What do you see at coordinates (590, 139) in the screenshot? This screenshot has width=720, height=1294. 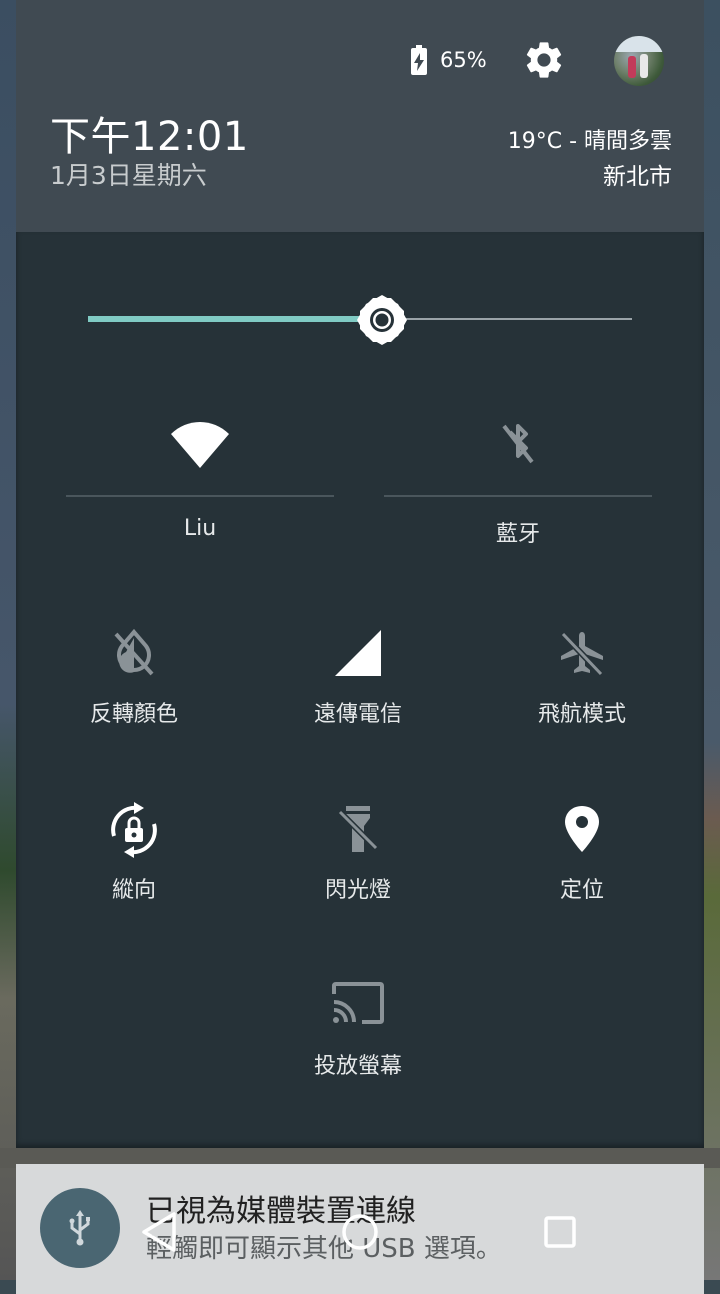 I see `weather-summary: 19°C - 晴間多雲` at bounding box center [590, 139].